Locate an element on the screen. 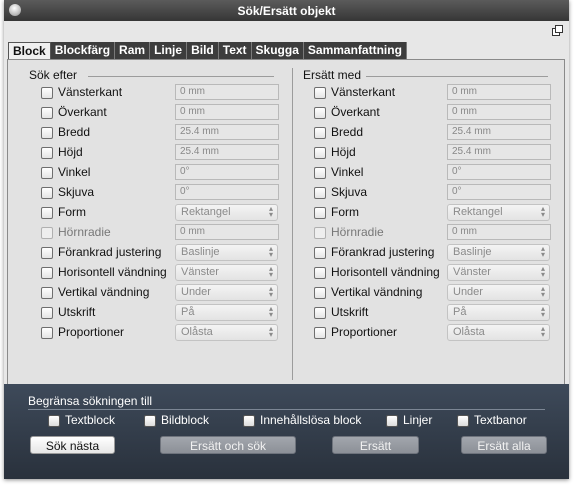 The width and height of the screenshot is (574, 485). replace-horisontell-vandning-checkbox is located at coordinates (320, 273).